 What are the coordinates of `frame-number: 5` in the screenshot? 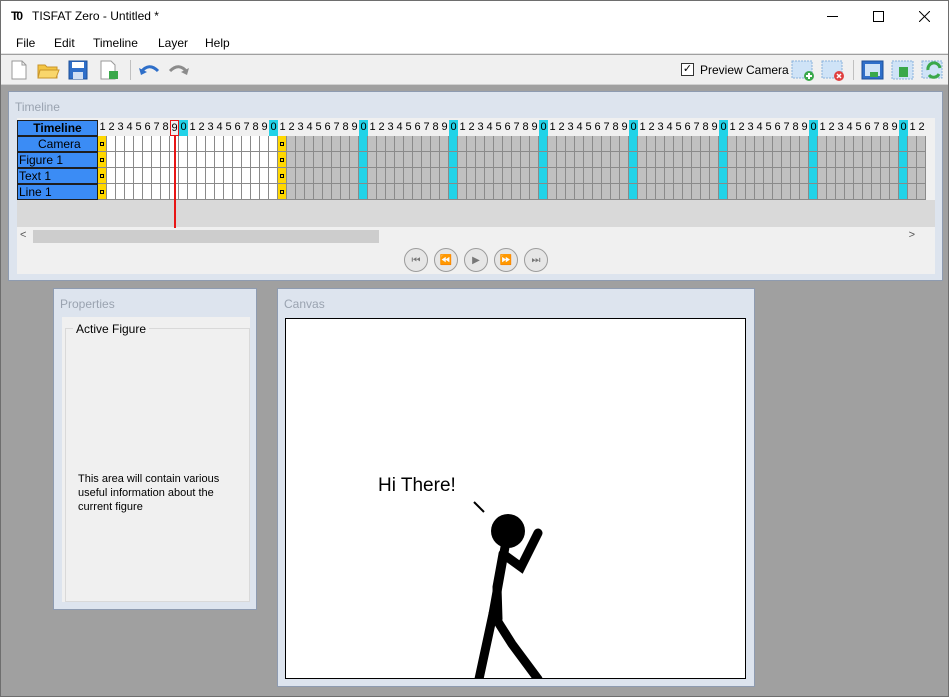 It's located at (138, 128).